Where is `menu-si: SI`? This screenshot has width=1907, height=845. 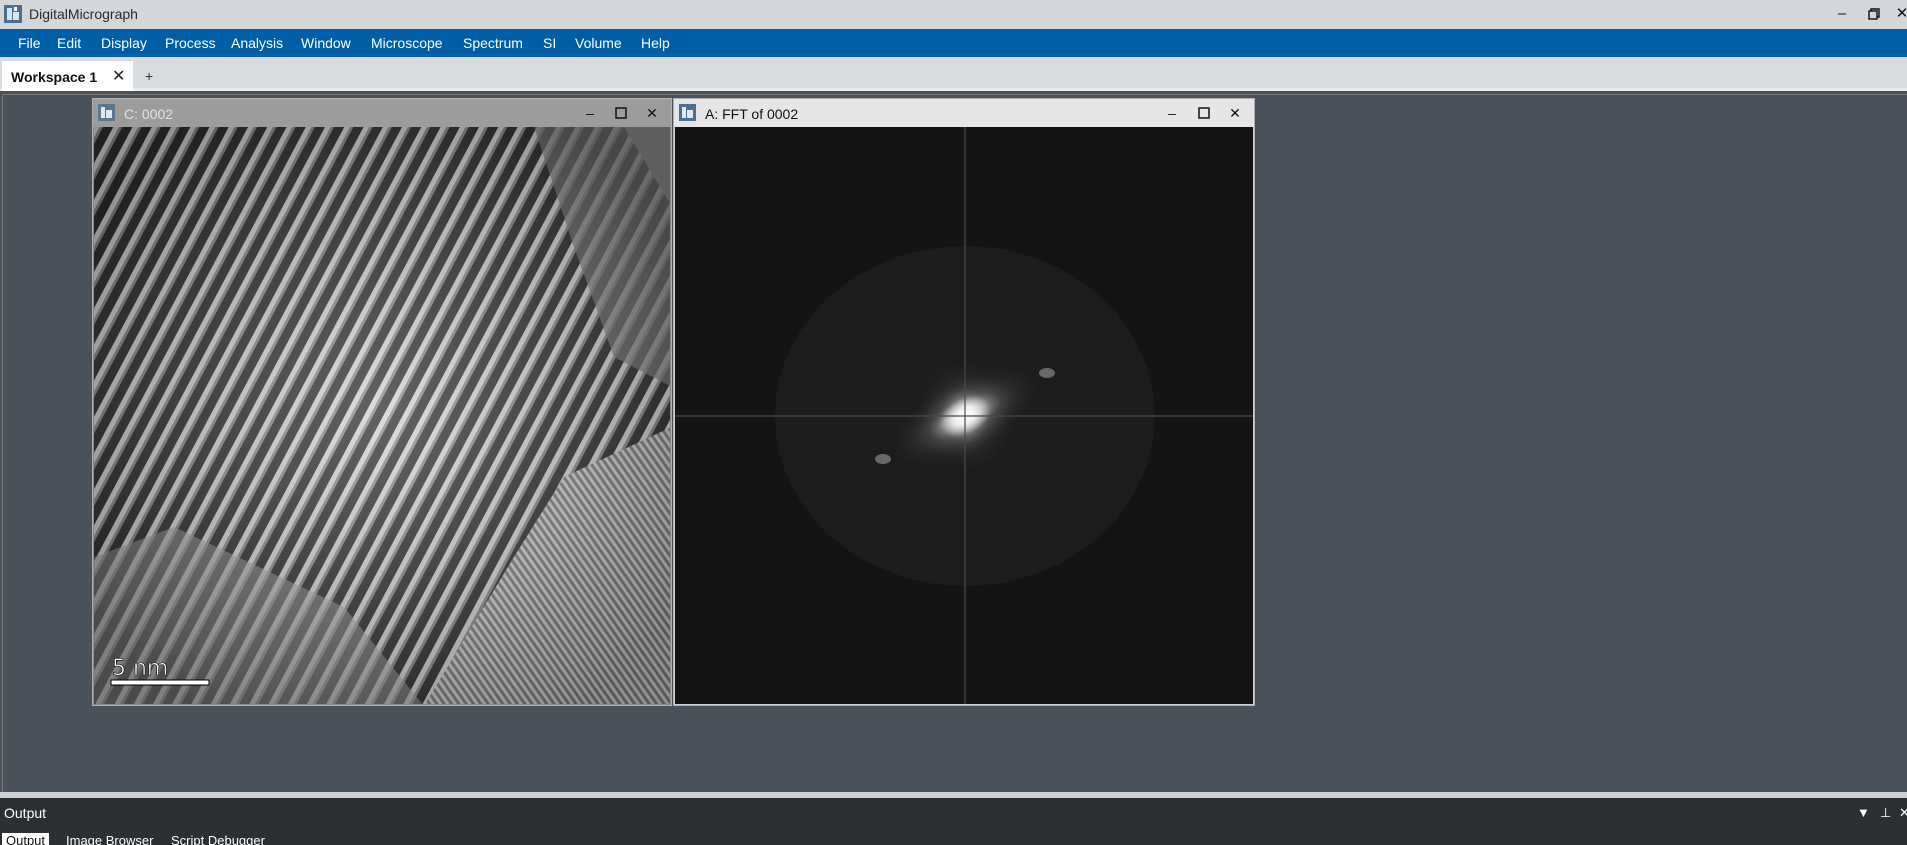
menu-si: SI is located at coordinates (549, 43).